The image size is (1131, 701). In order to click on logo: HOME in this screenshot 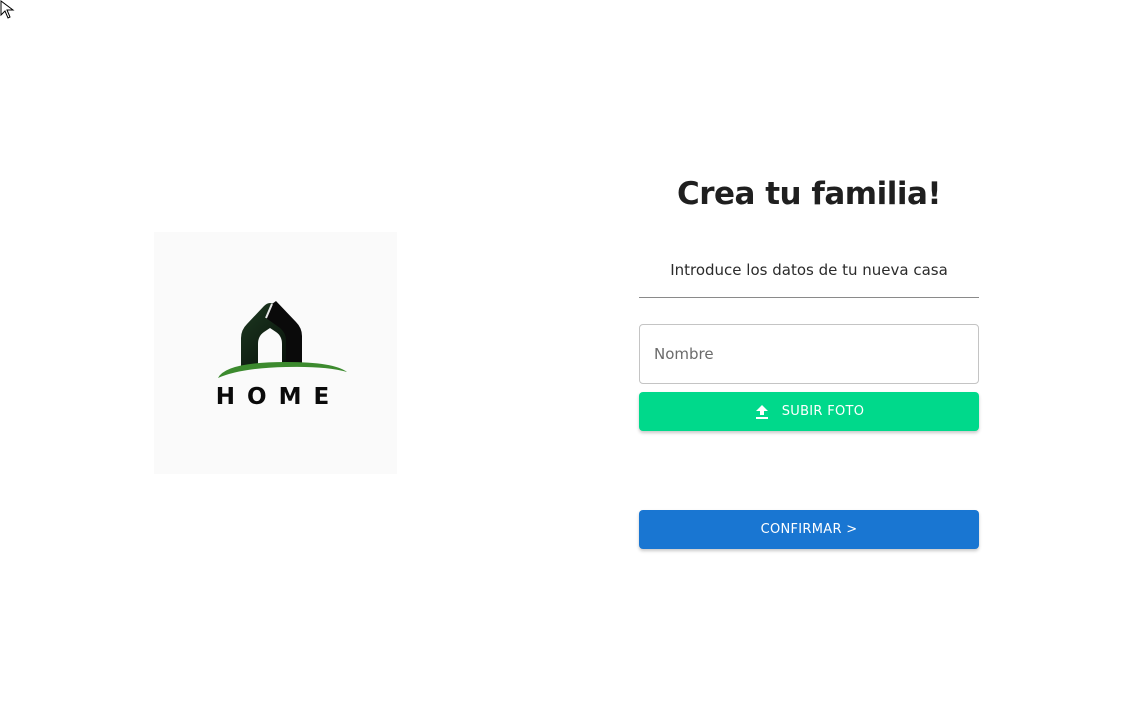, I will do `click(275, 353)`.